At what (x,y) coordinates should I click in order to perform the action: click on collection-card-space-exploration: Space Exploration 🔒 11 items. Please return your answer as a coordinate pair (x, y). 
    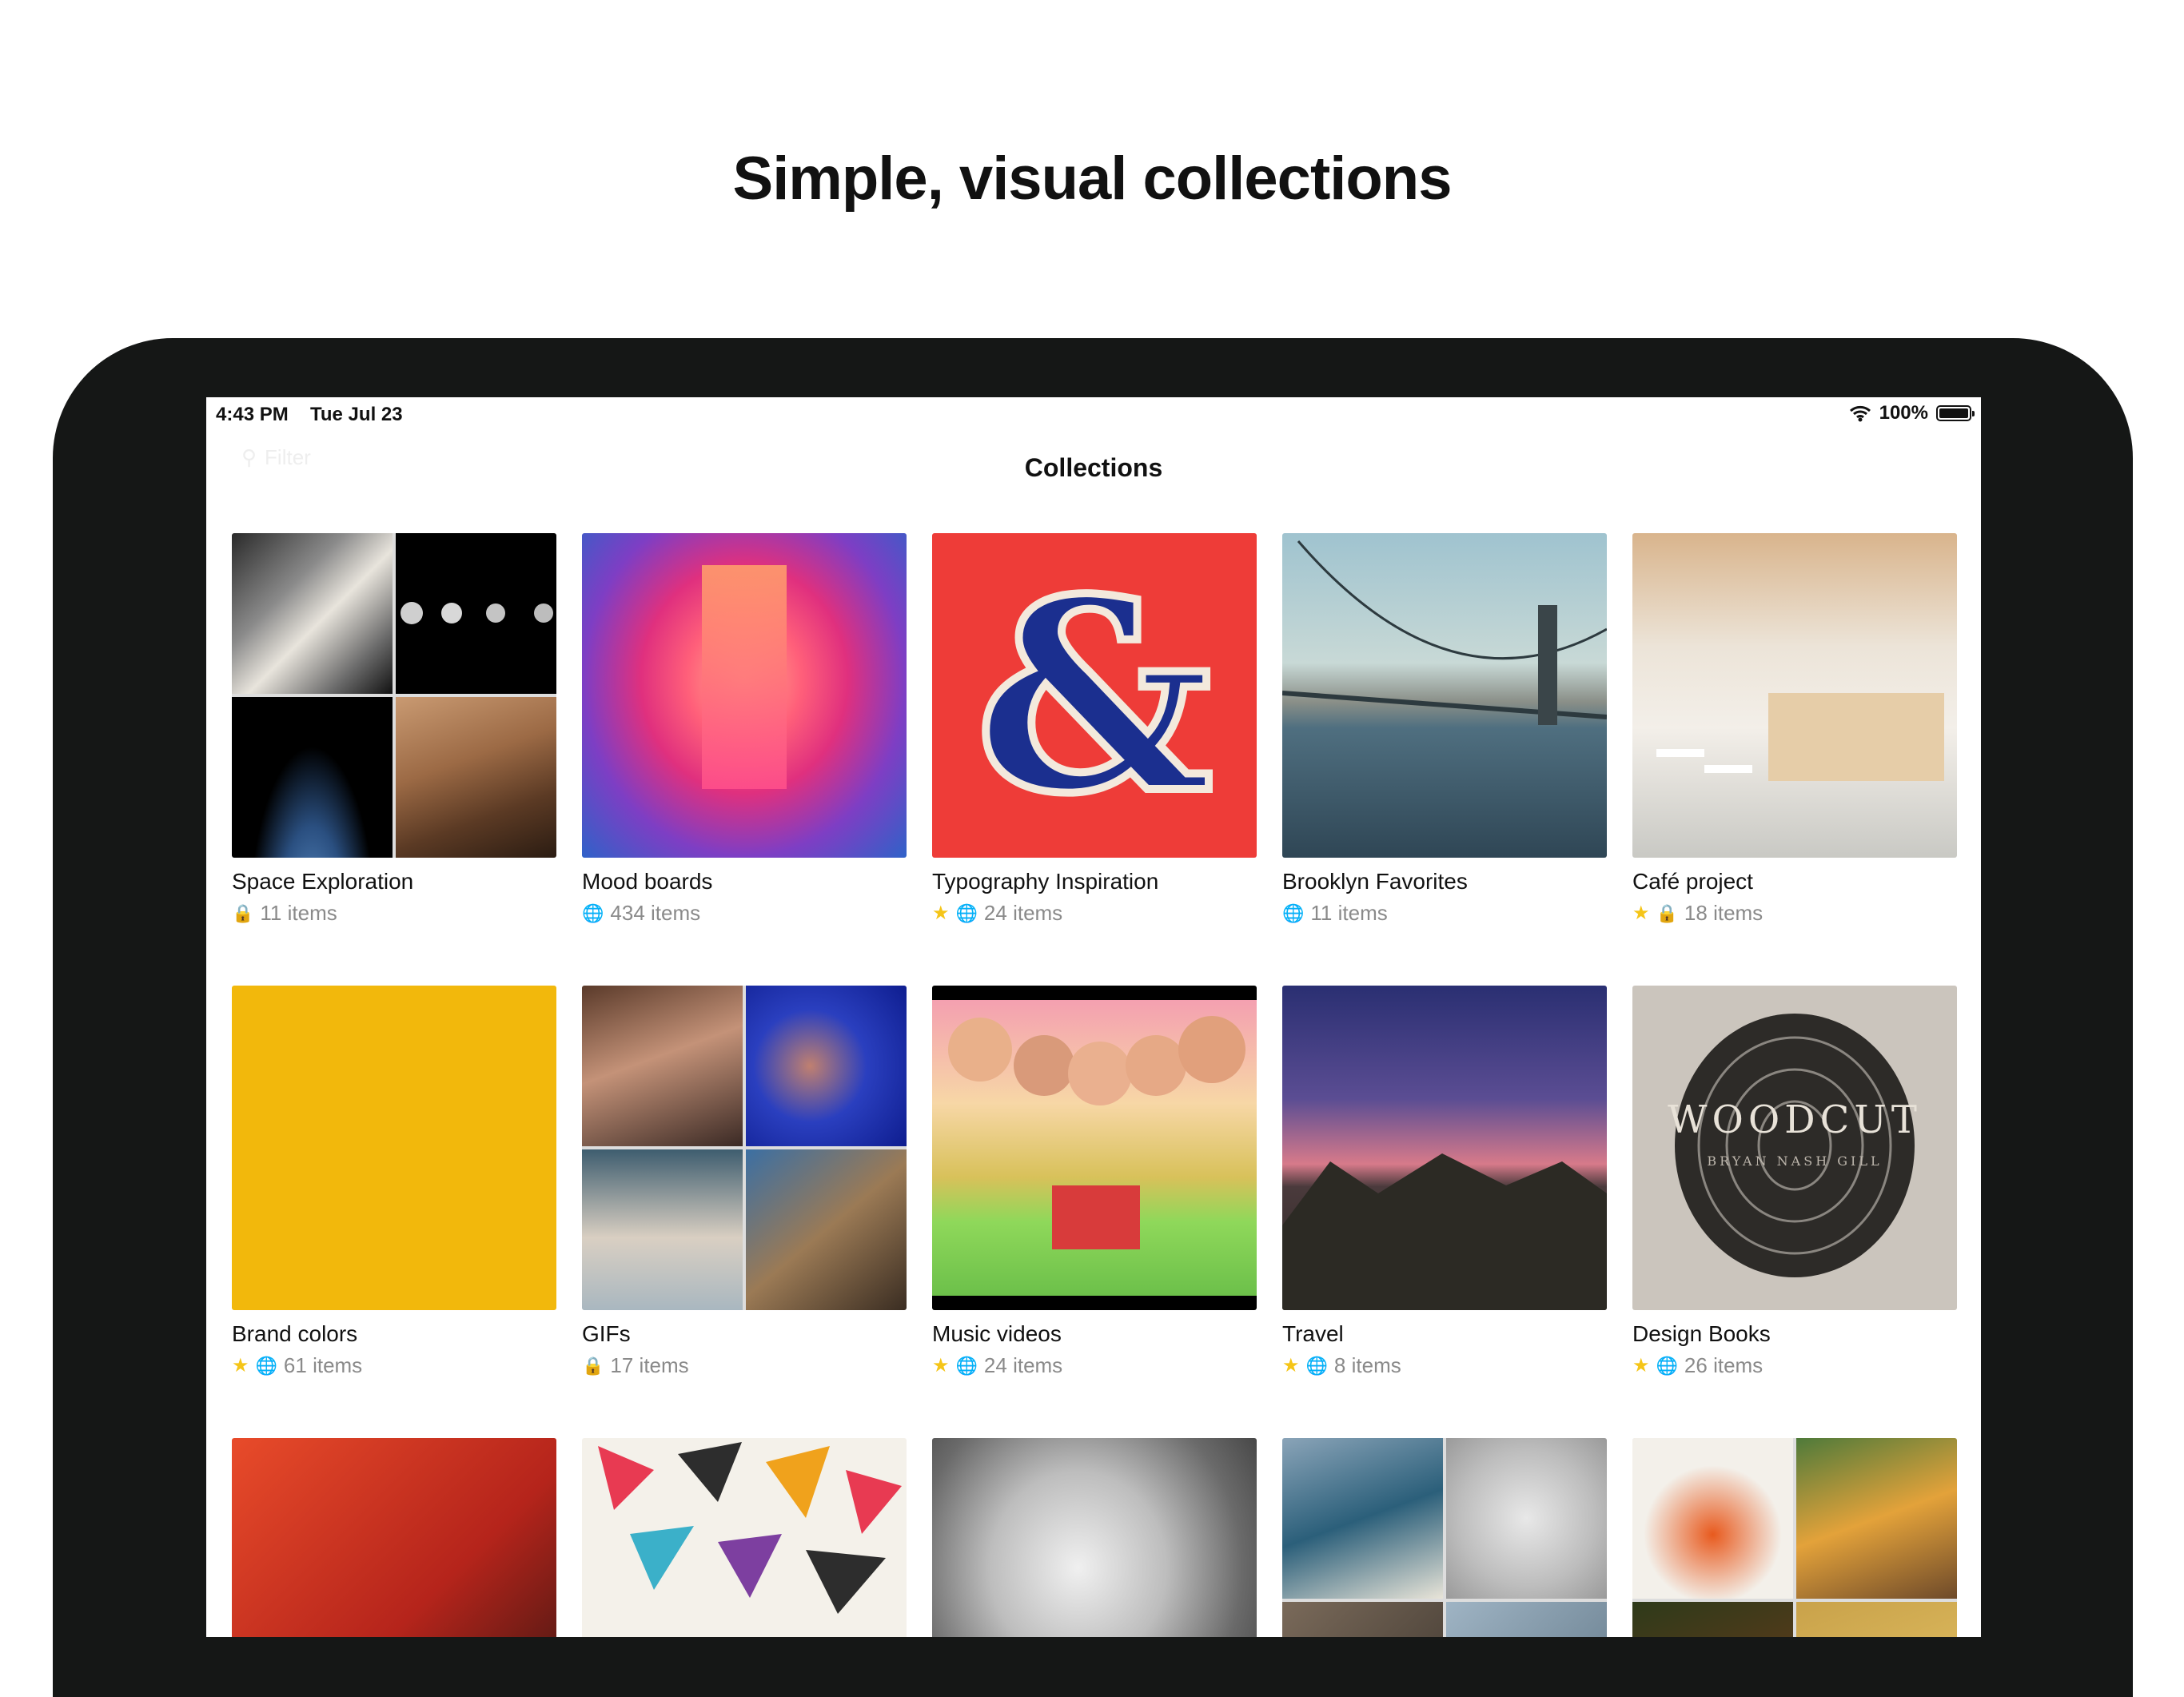
    Looking at the image, I should click on (394, 729).